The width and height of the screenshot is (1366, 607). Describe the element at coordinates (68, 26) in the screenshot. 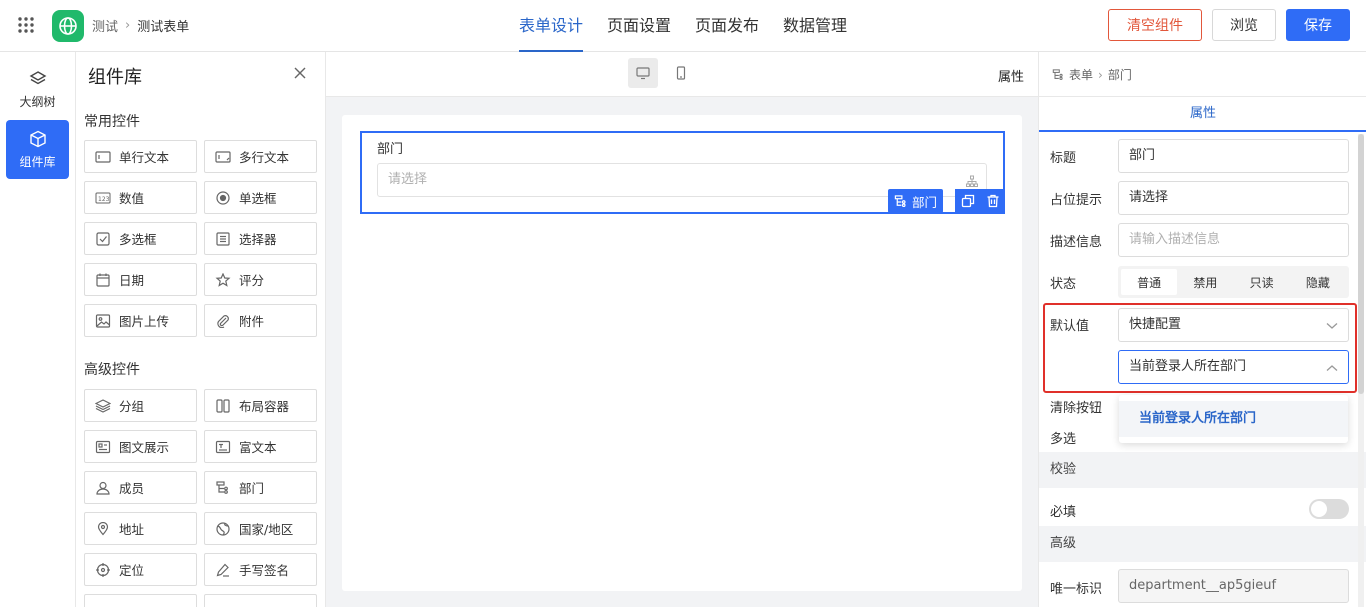

I see `app-logo-globe-icon` at that location.